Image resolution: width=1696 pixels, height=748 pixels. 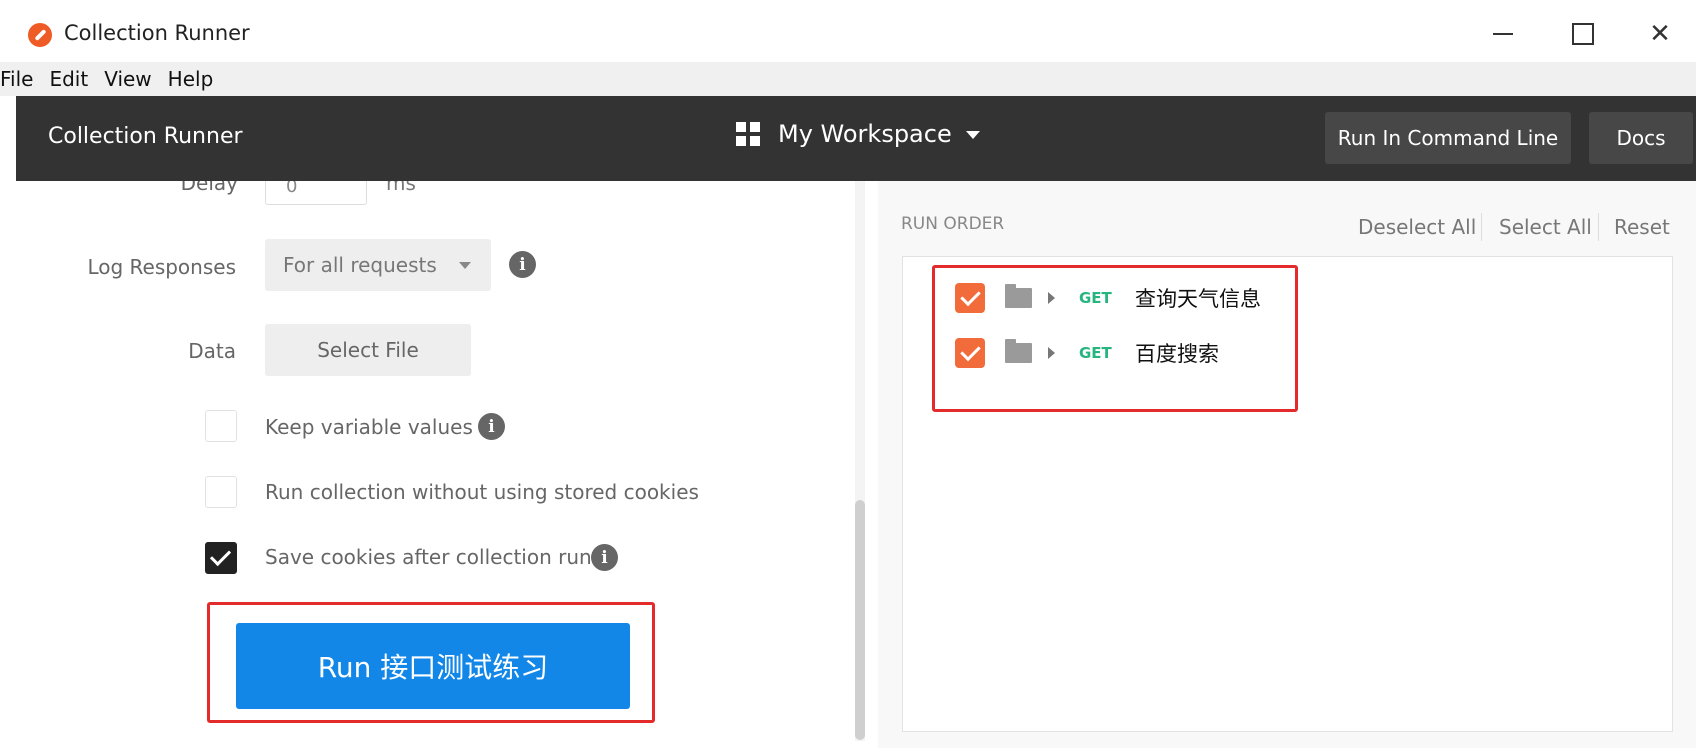 What do you see at coordinates (1642, 227) in the screenshot?
I see `reset-link: Reset` at bounding box center [1642, 227].